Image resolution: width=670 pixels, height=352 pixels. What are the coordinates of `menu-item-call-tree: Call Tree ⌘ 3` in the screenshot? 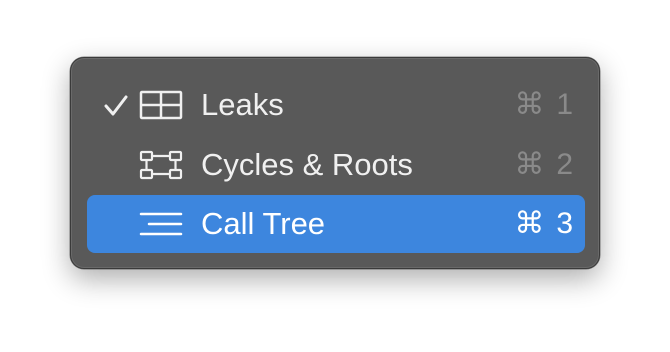 It's located at (336, 224).